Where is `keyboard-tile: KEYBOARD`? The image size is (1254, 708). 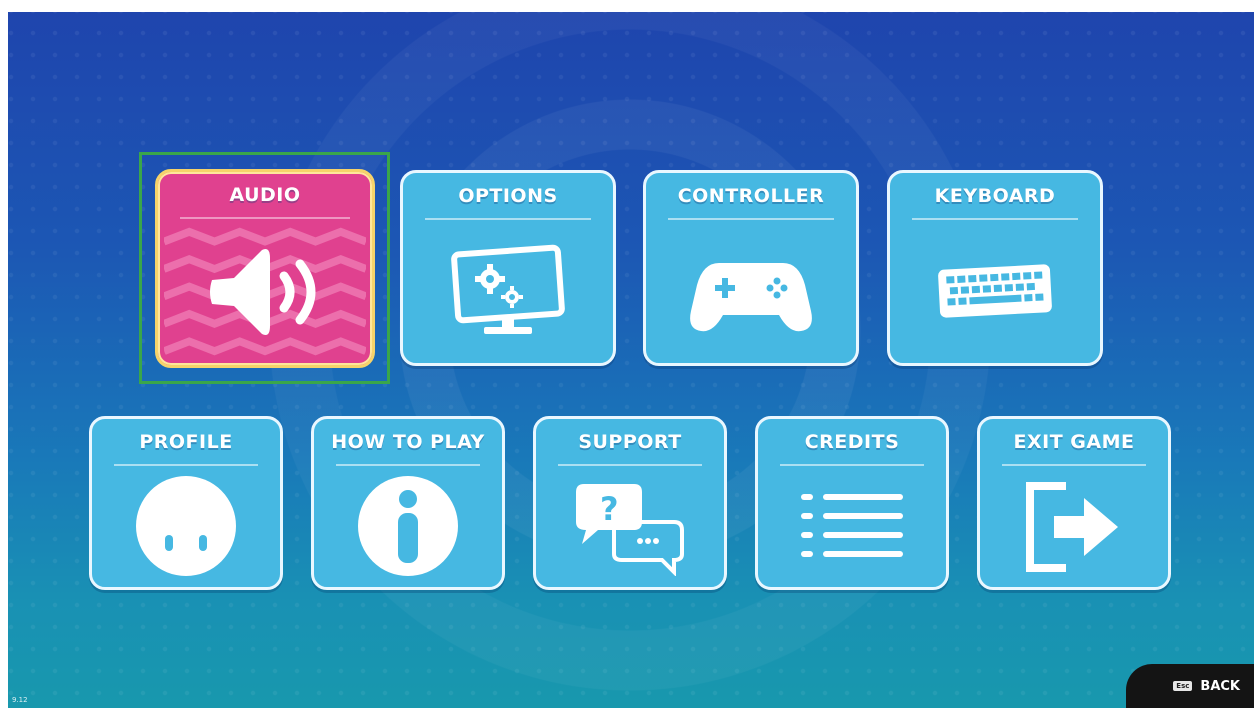 keyboard-tile: KEYBOARD is located at coordinates (995, 268).